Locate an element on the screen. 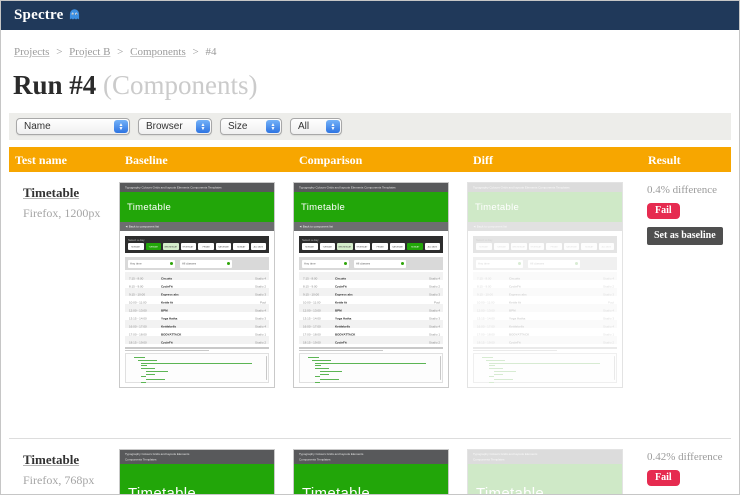 Image resolution: width=740 pixels, height=495 pixels. day-selector-label: Select a day is located at coordinates (310, 240).